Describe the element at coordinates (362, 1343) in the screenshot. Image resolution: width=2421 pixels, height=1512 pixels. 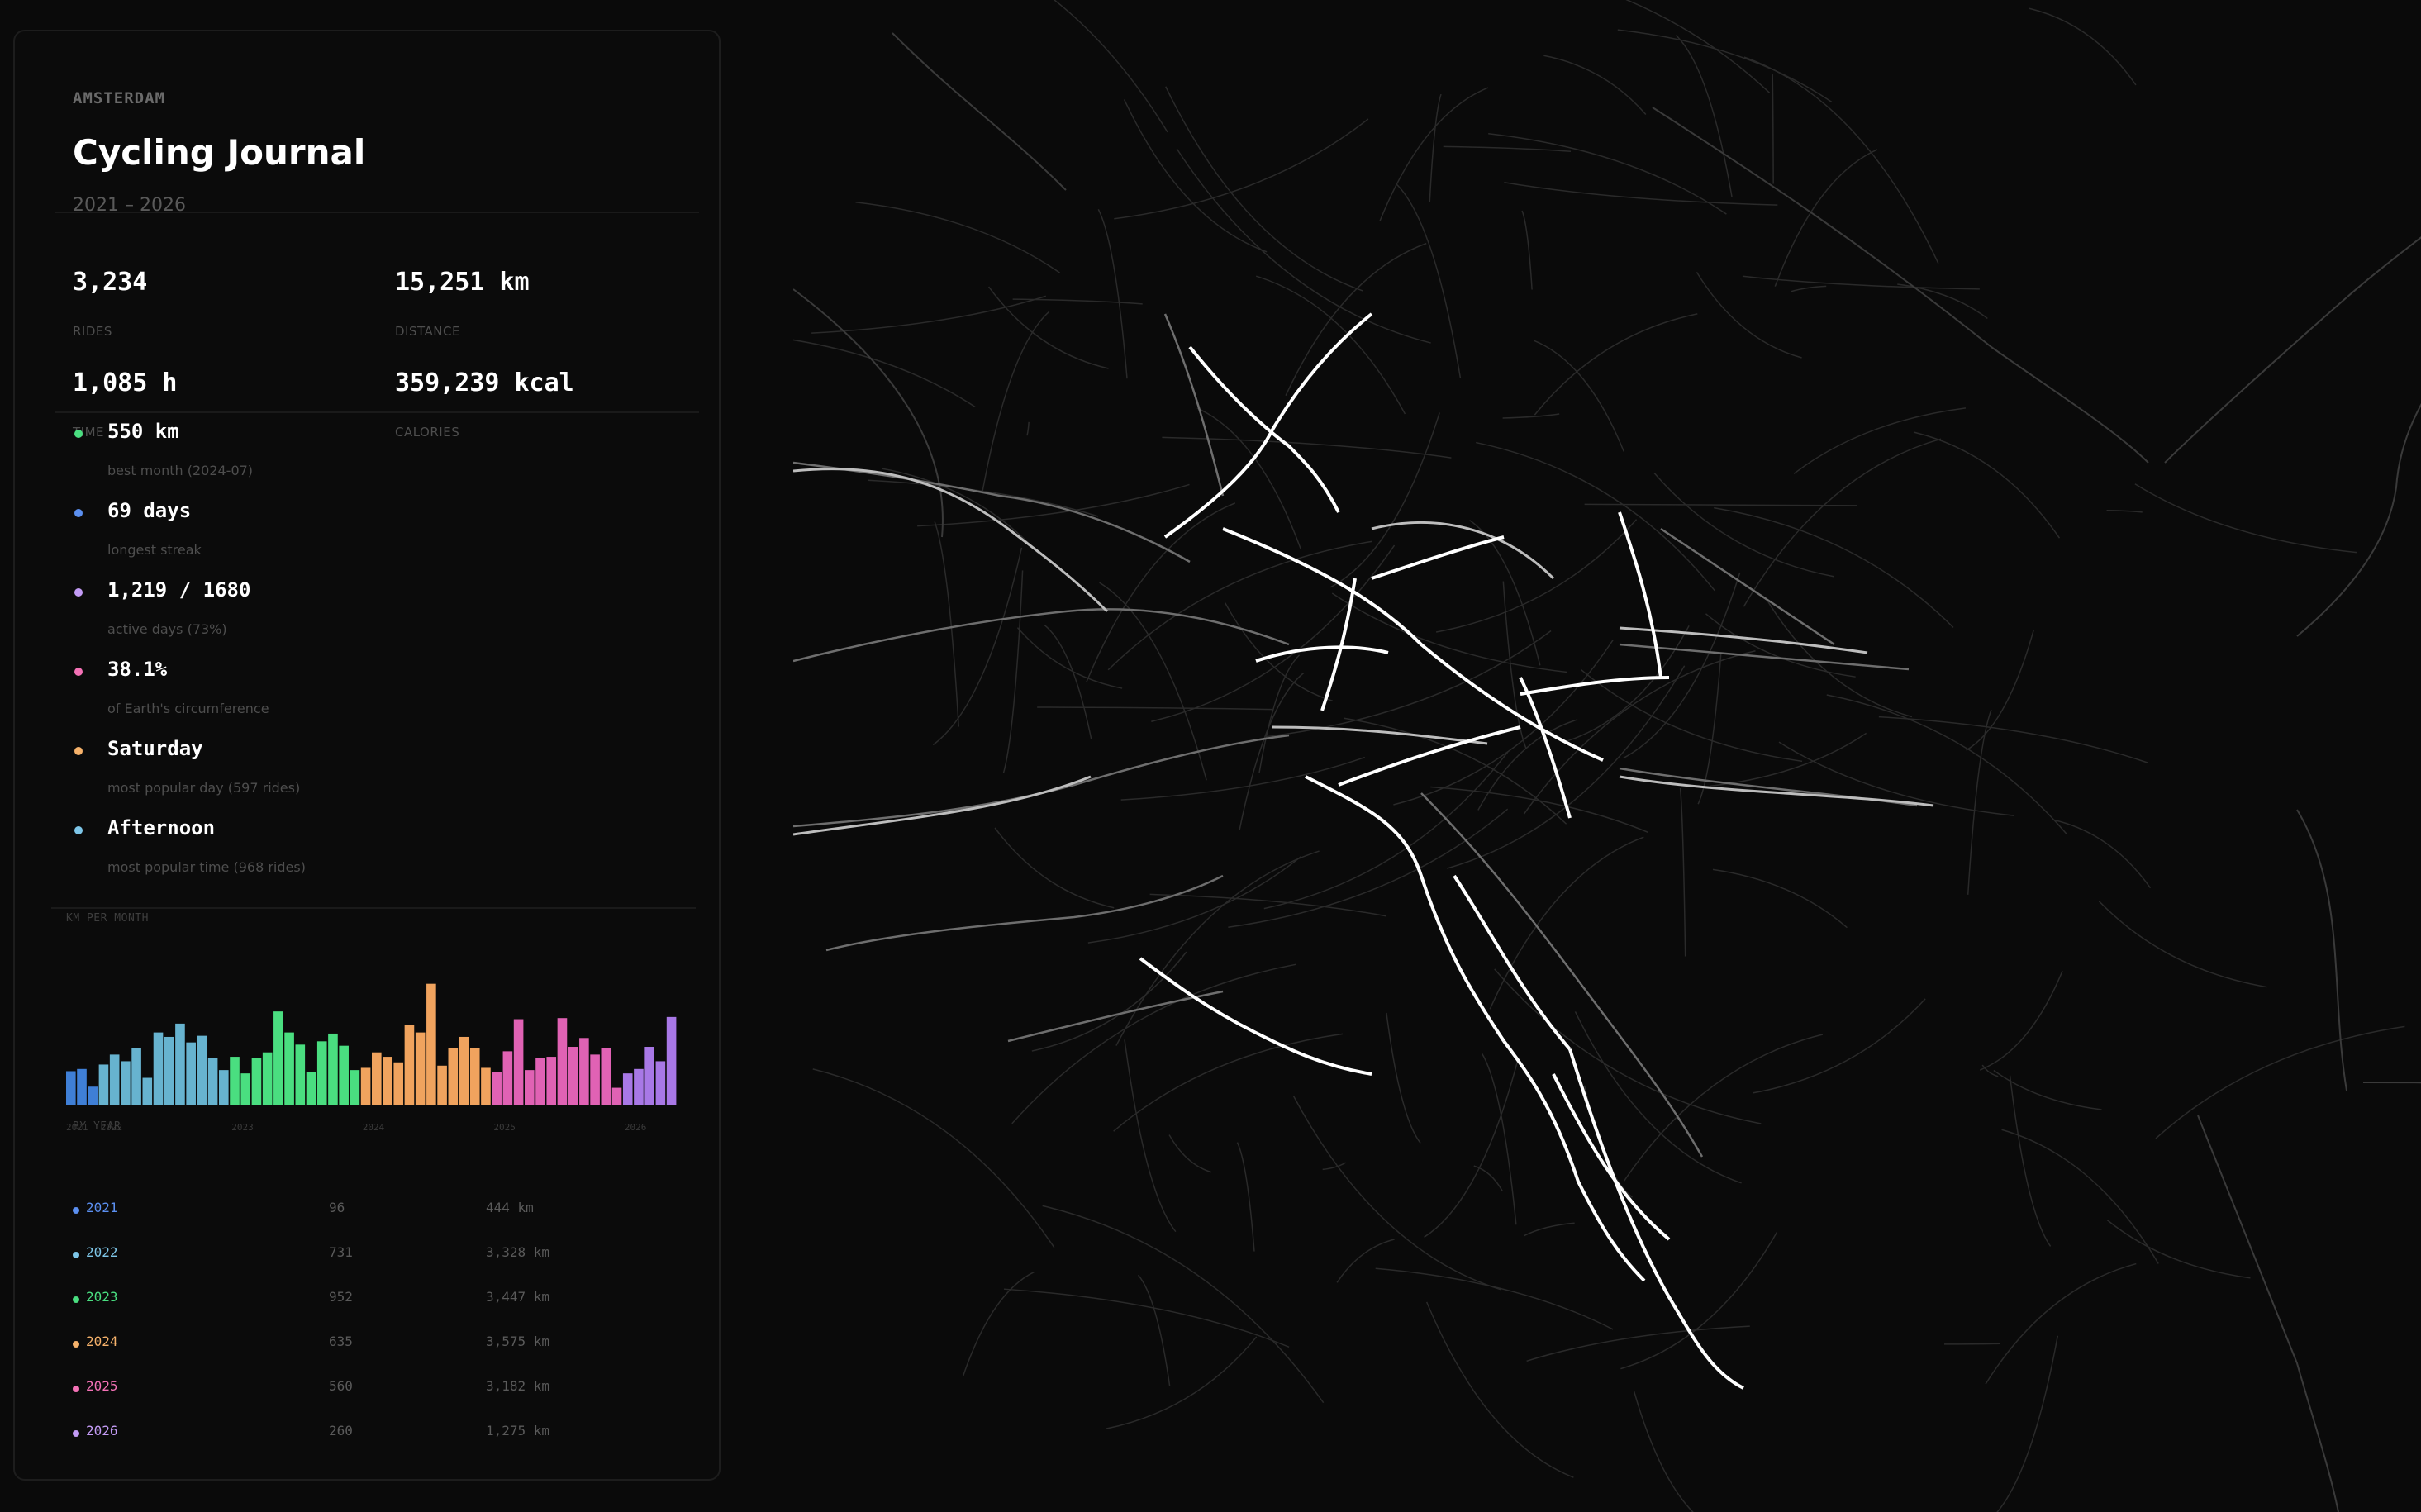
I see `table-row: 2024 635 3,575 km` at that location.